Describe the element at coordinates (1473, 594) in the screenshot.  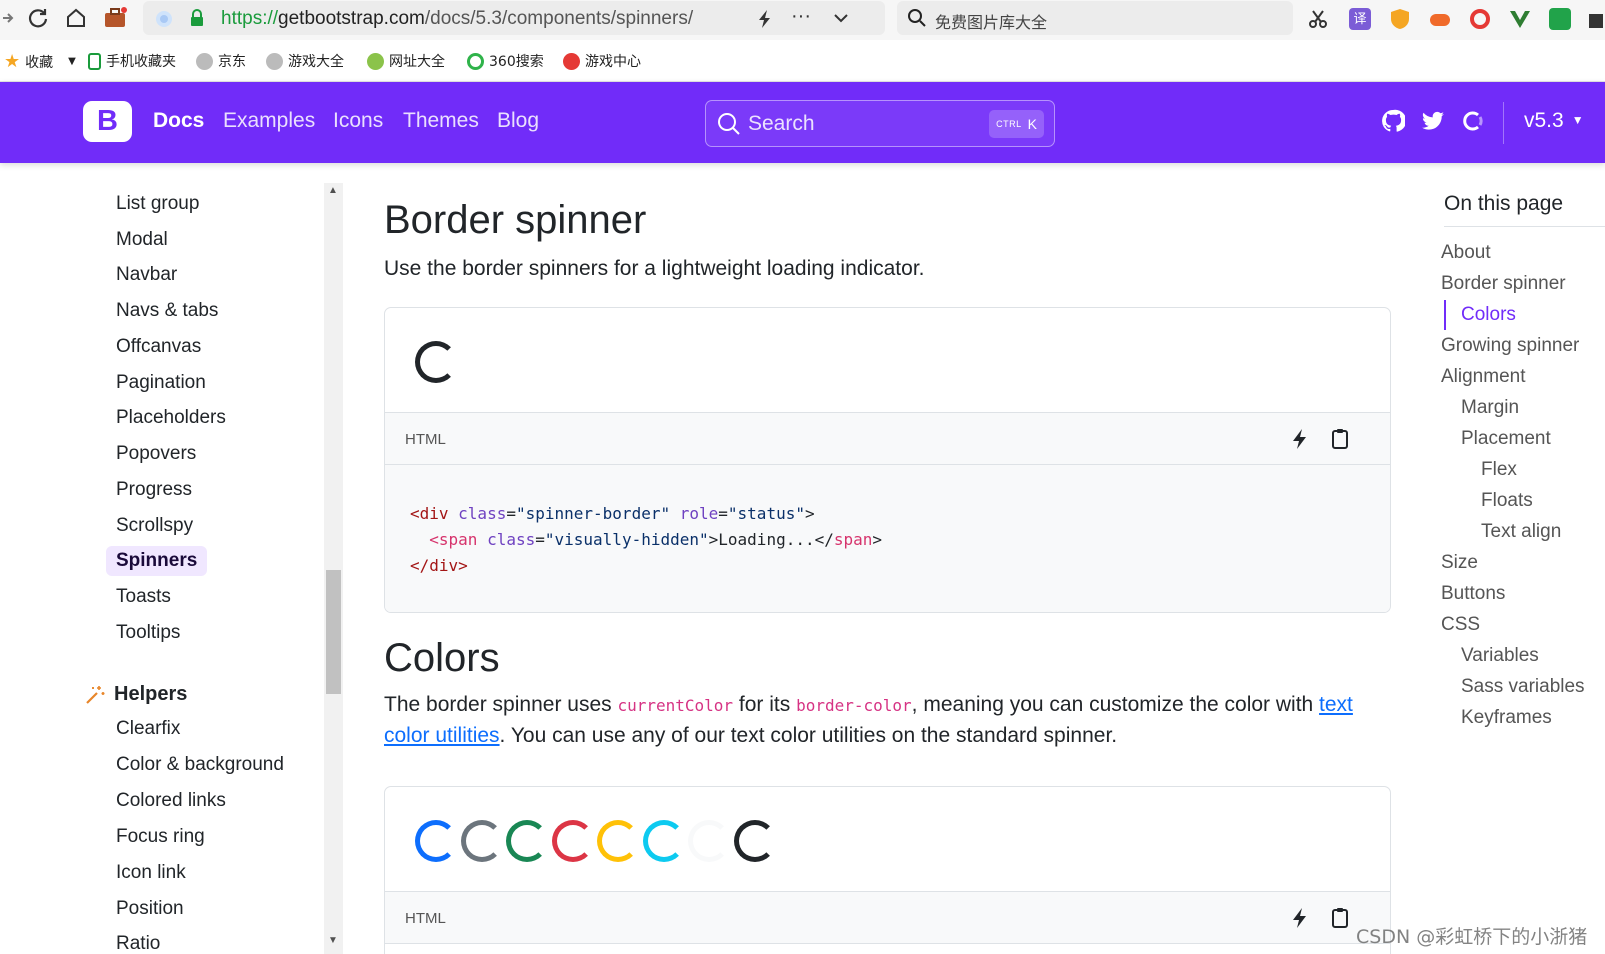
I see `toc-item-buttons: Buttons` at that location.